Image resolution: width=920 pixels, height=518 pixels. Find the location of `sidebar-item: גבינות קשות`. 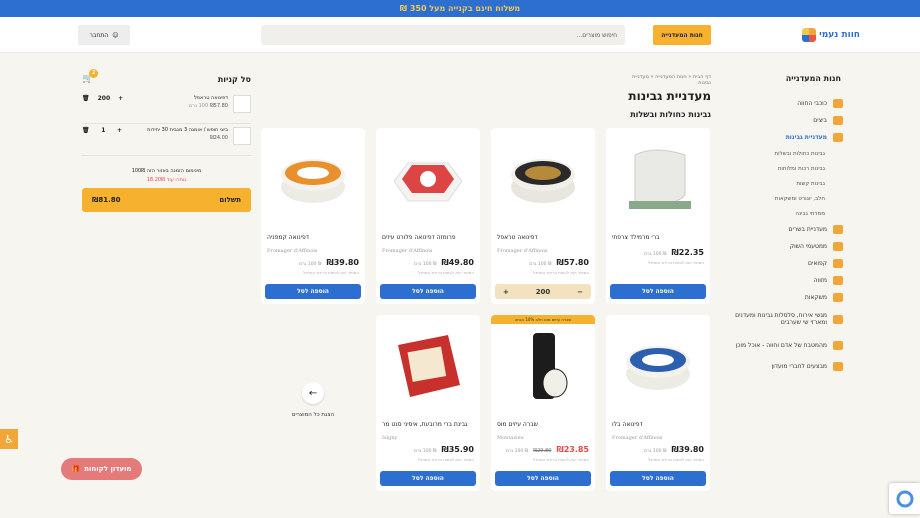

sidebar-item: גבינות קשות is located at coordinates (780, 183).